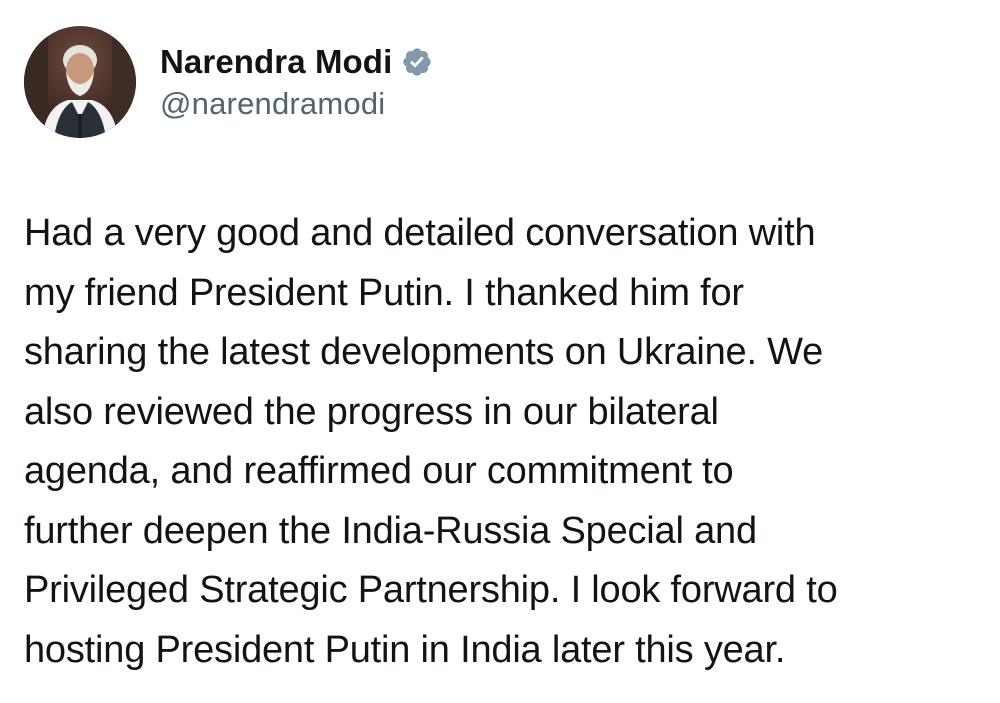 The width and height of the screenshot is (1000, 703). I want to click on name-row: Narendra Modi, so click(296, 62).